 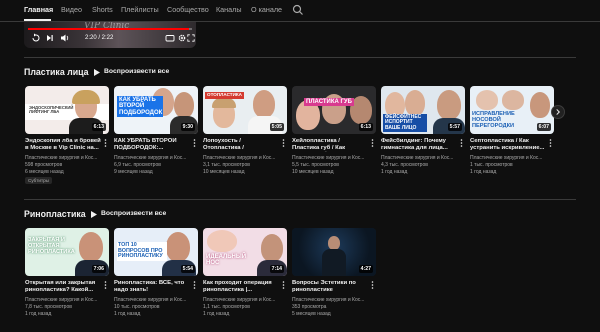 What do you see at coordinates (170, 38) in the screenshot?
I see `subtitles-icon` at bounding box center [170, 38].